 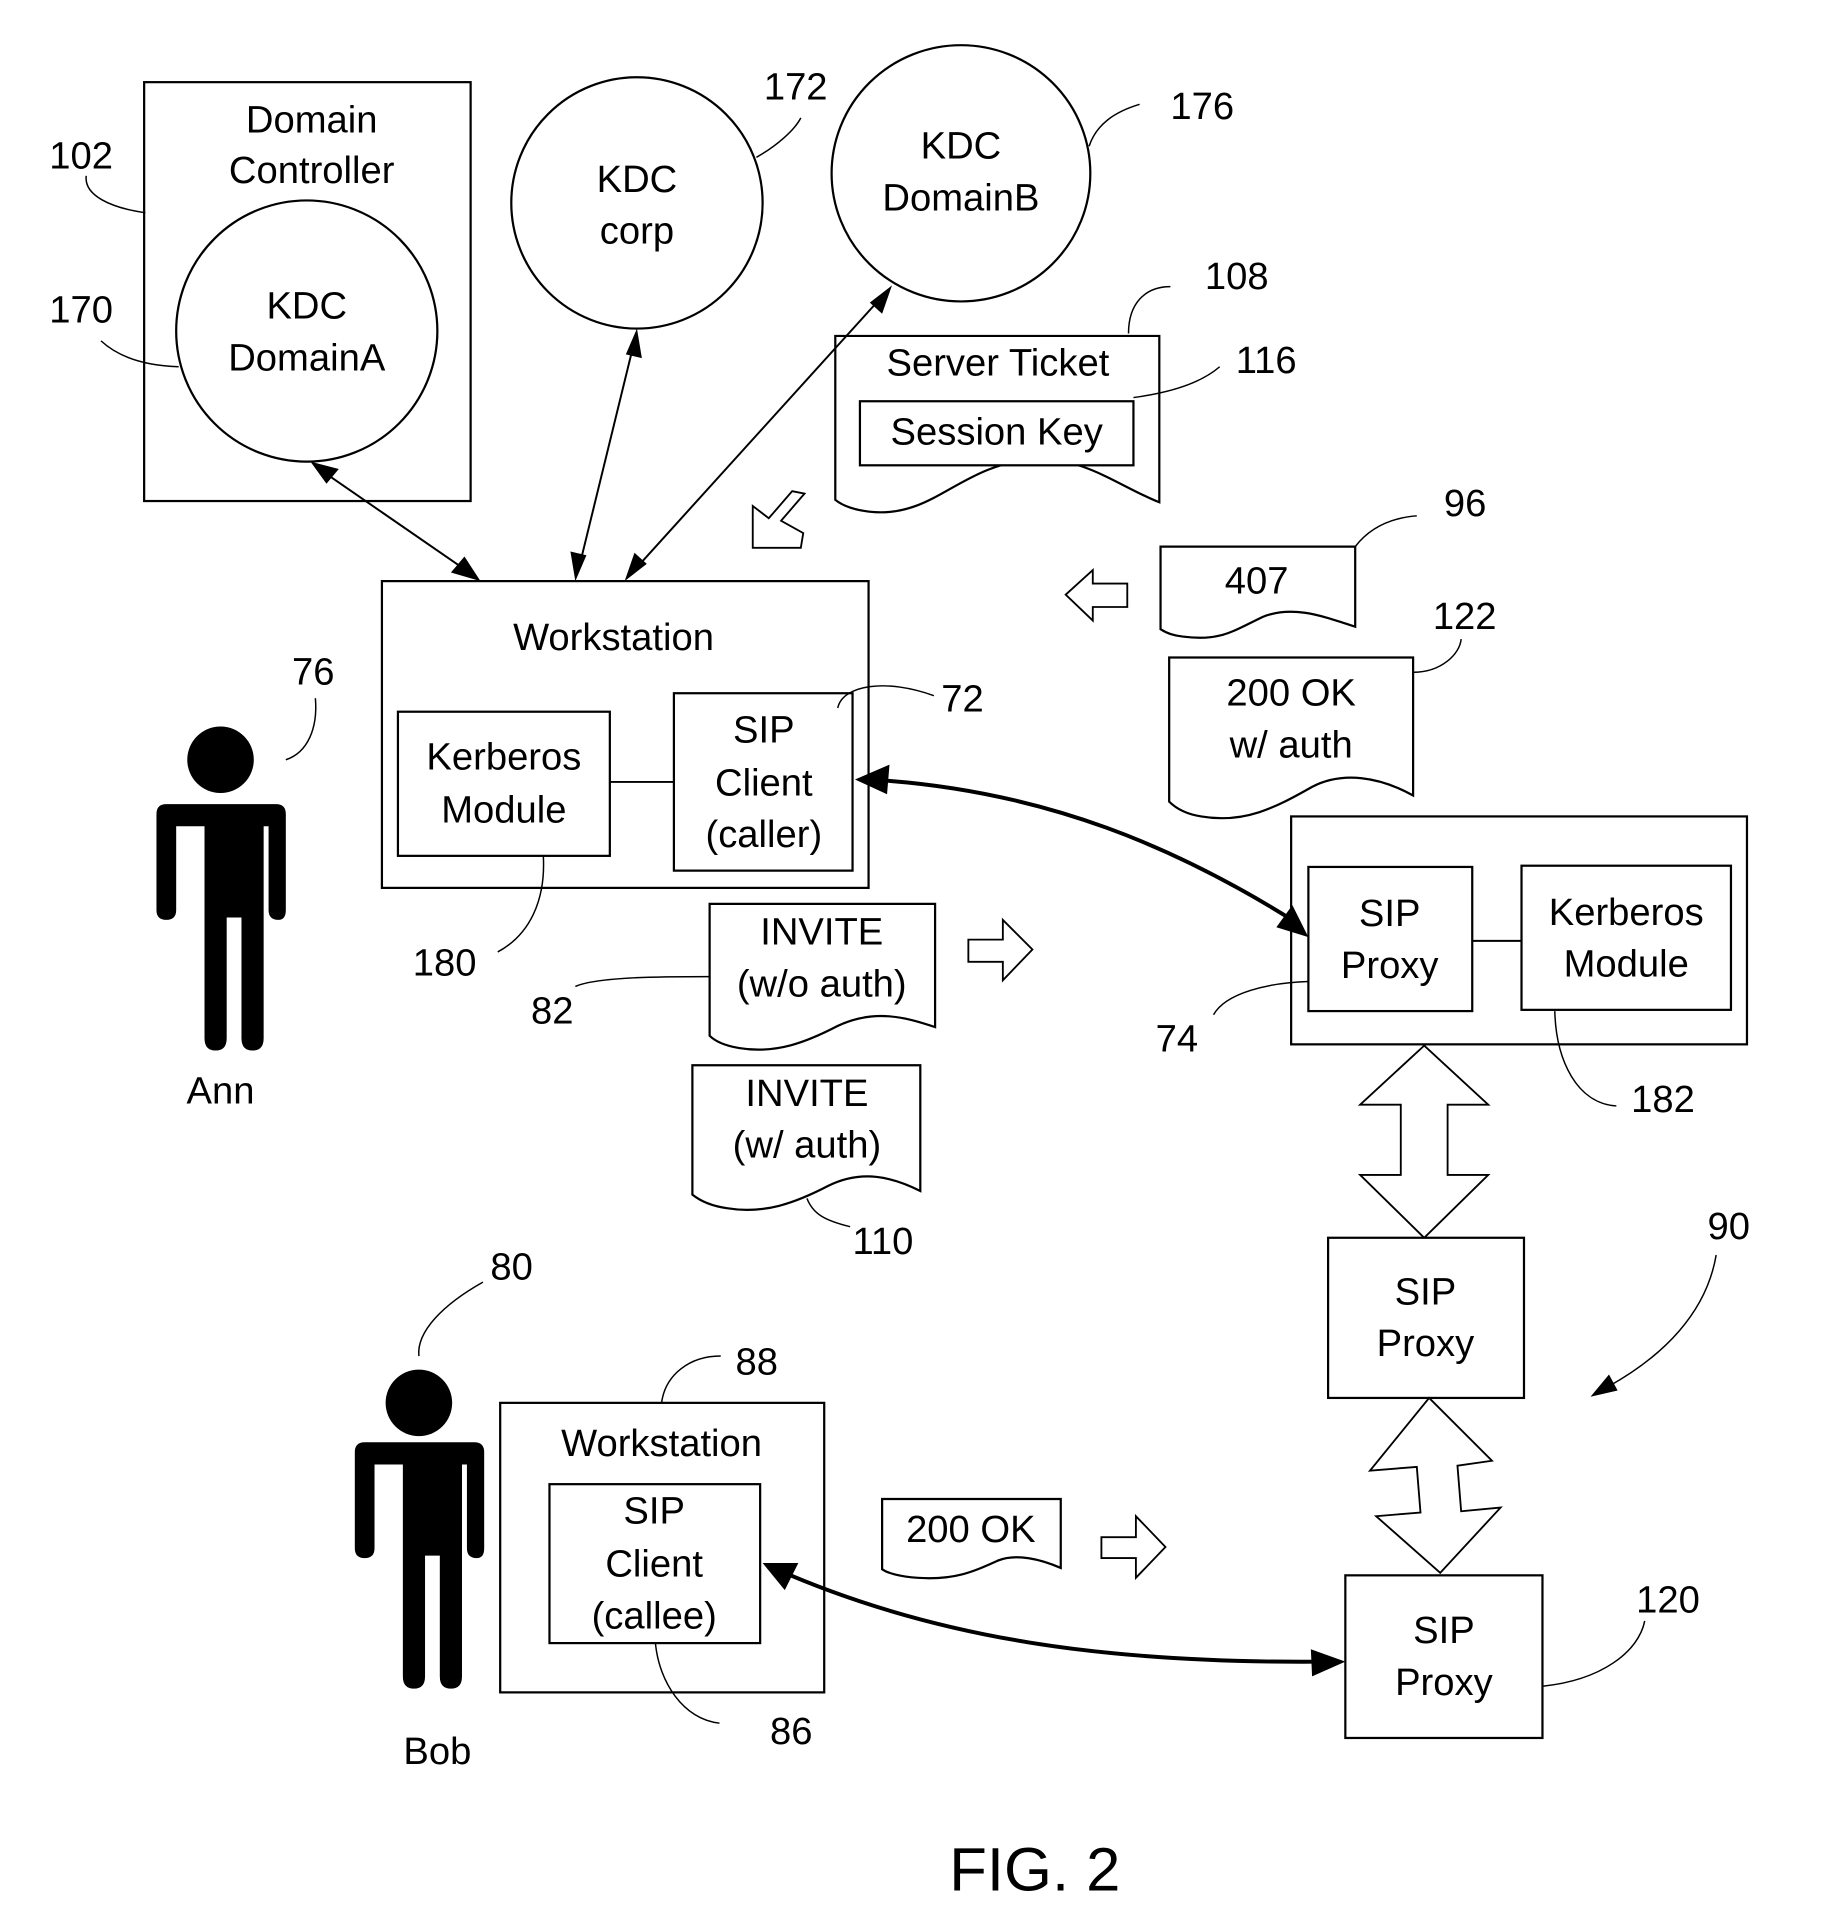 What do you see at coordinates (806, 1093) in the screenshot?
I see `invite-auth-line1: INVITE` at bounding box center [806, 1093].